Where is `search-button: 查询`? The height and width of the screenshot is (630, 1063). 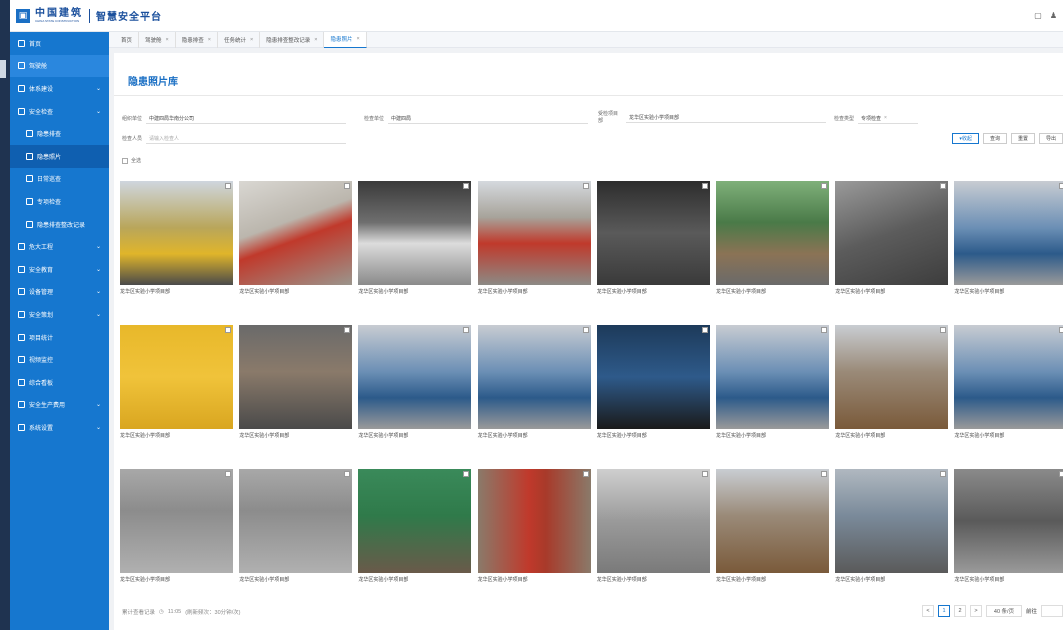
search-button: 查询 is located at coordinates (994, 138).